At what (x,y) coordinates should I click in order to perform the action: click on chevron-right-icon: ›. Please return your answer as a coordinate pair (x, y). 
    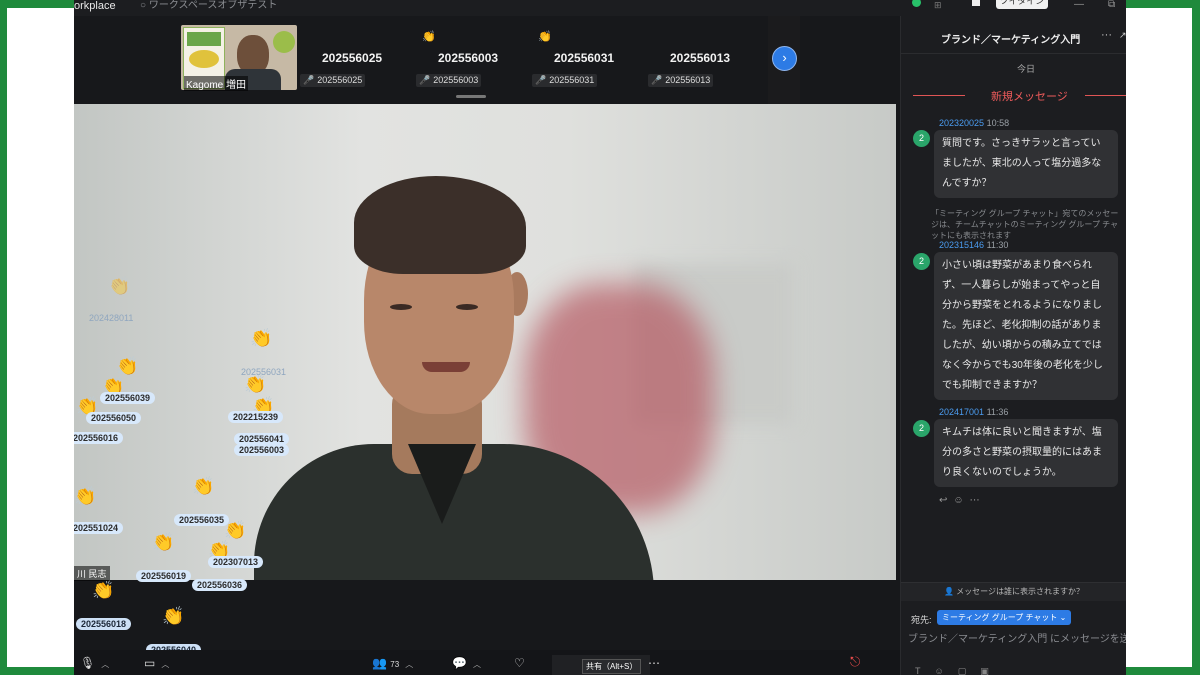
    Looking at the image, I should click on (784, 58).